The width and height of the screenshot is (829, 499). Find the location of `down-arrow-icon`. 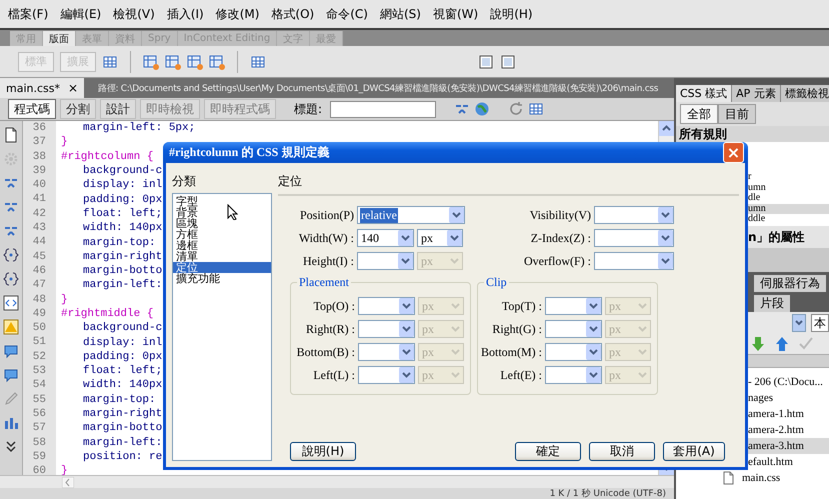

down-arrow-icon is located at coordinates (758, 344).